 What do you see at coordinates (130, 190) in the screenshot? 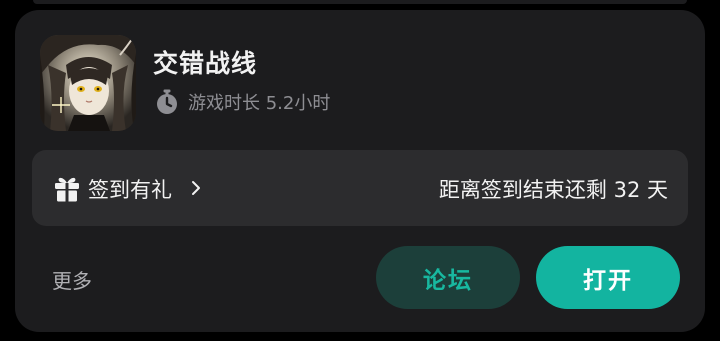
I see `checkin-label: 签到有礼` at bounding box center [130, 190].